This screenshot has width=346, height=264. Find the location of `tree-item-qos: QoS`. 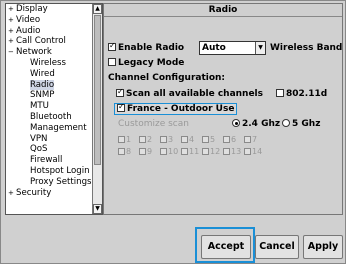

tree-item-qos: QoS is located at coordinates (49, 149).